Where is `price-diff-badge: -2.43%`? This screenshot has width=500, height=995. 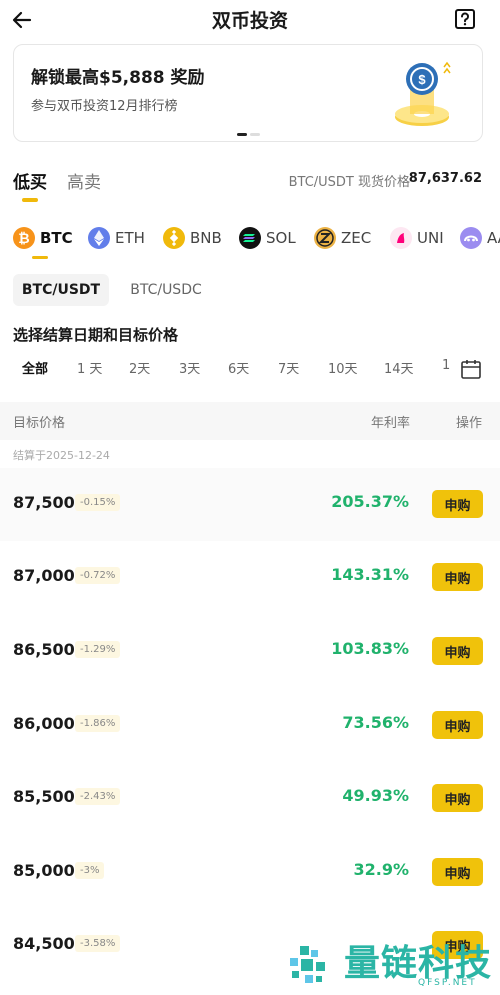 price-diff-badge: -2.43% is located at coordinates (98, 796).